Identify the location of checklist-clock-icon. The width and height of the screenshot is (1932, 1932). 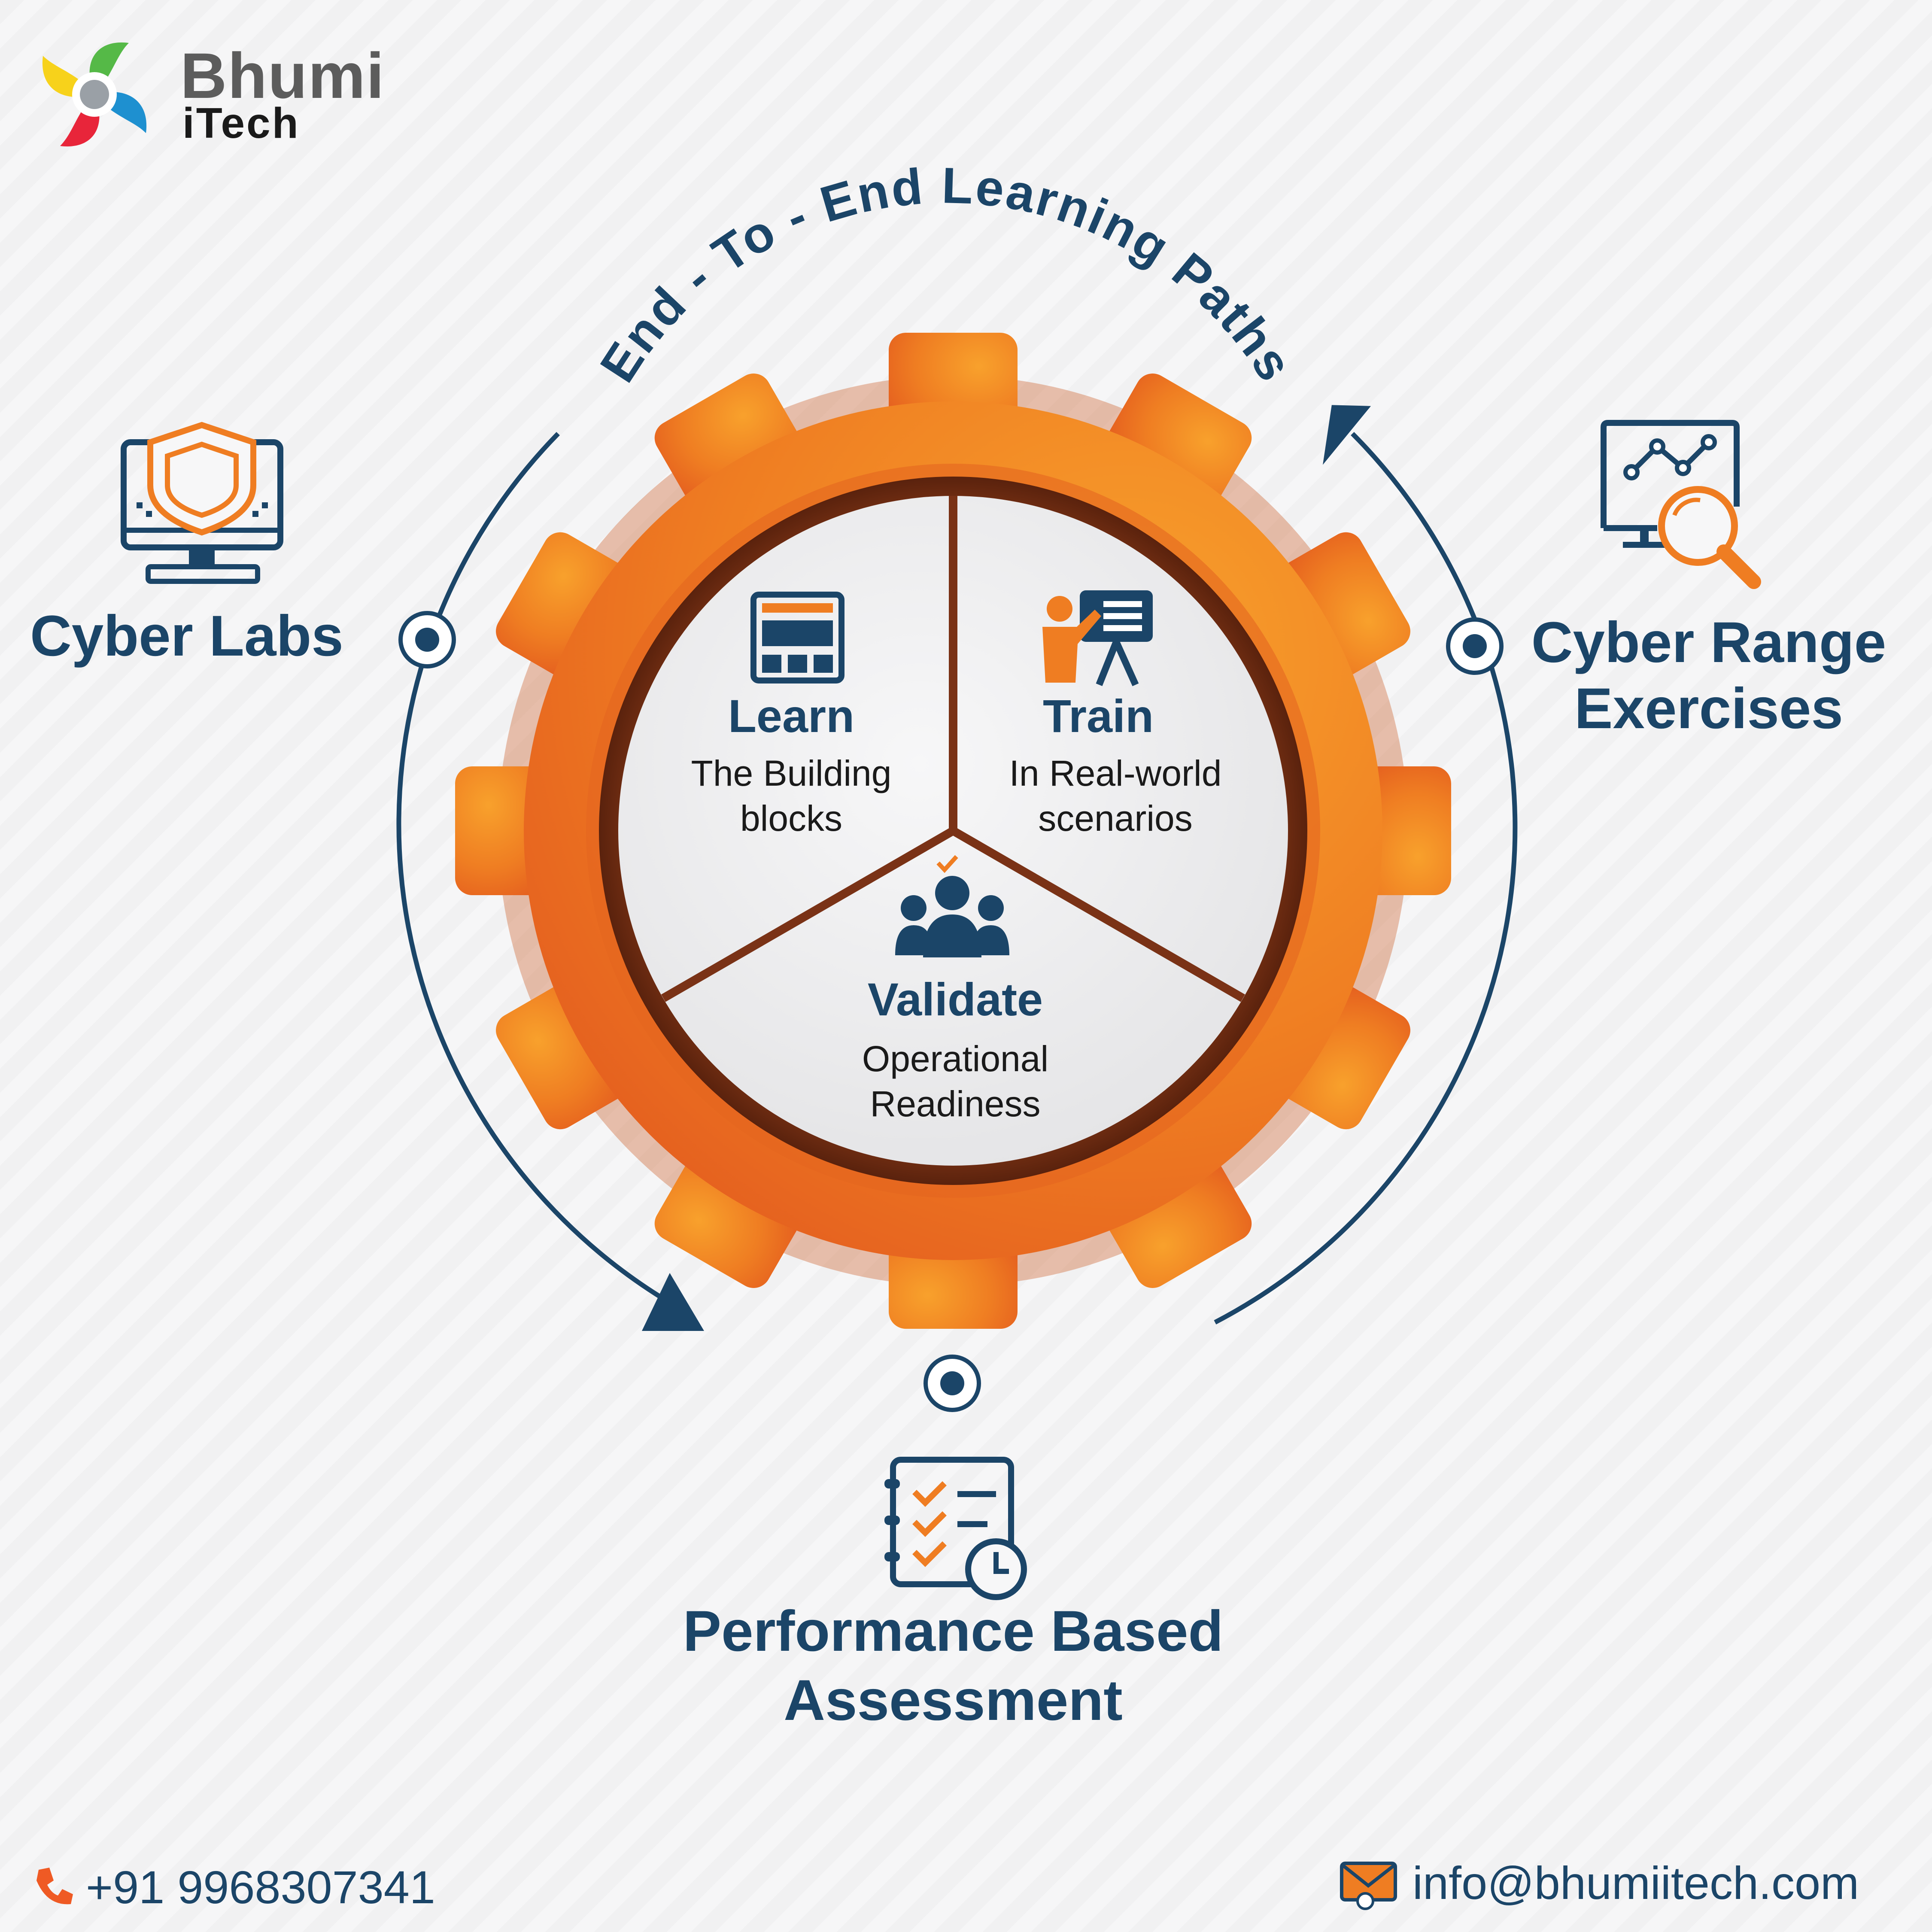
(955, 1528).